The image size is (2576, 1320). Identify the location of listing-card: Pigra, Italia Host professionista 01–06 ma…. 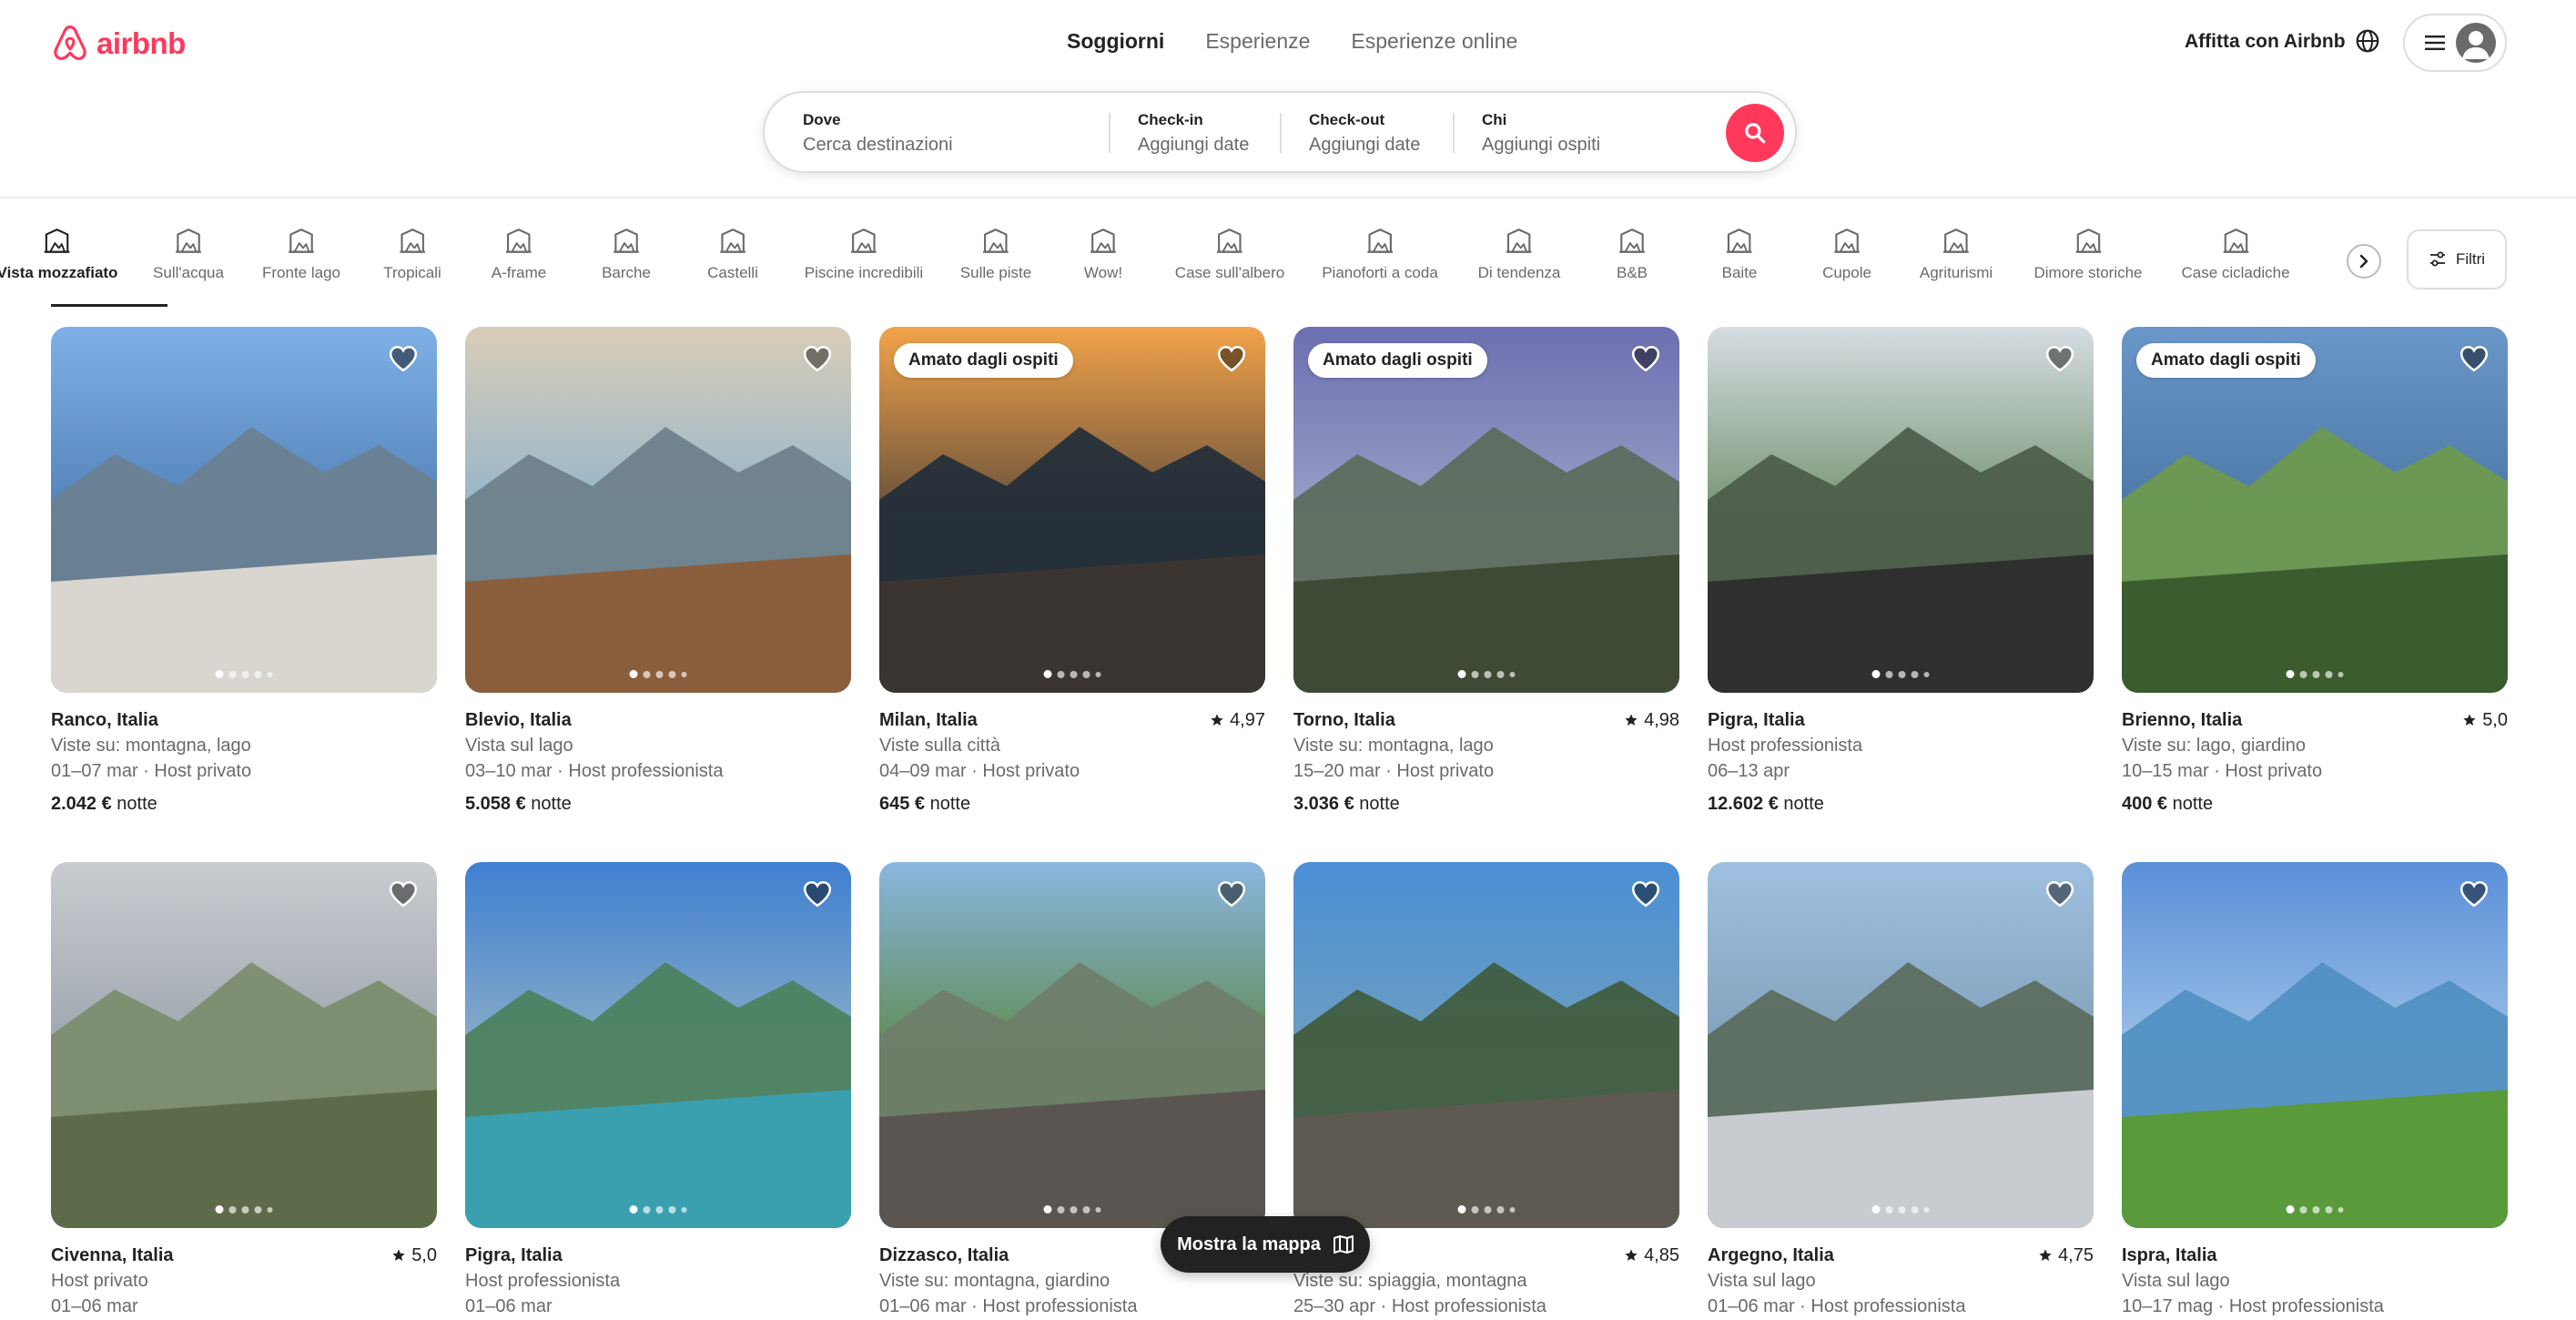
(658, 1090).